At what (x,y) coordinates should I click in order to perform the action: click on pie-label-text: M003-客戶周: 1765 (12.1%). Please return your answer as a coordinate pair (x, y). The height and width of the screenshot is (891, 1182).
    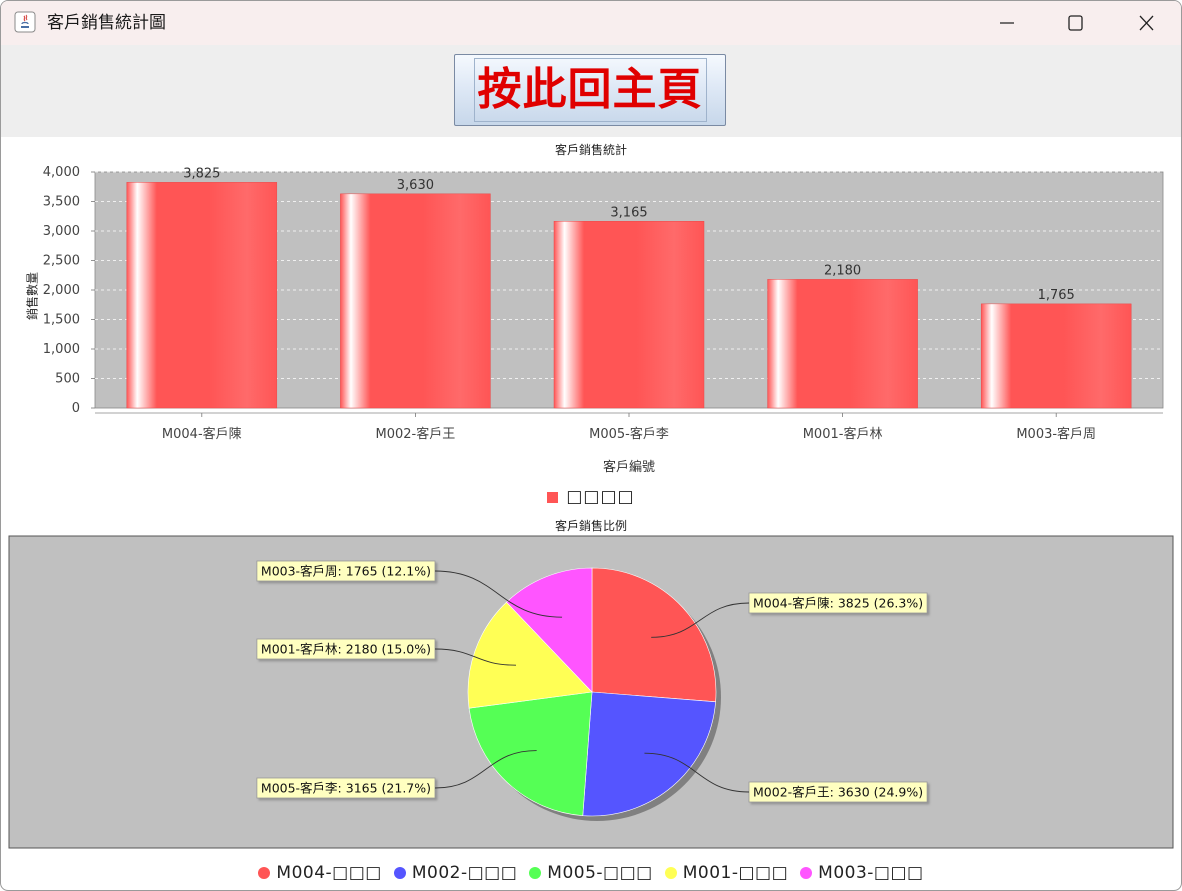
    Looking at the image, I should click on (346, 571).